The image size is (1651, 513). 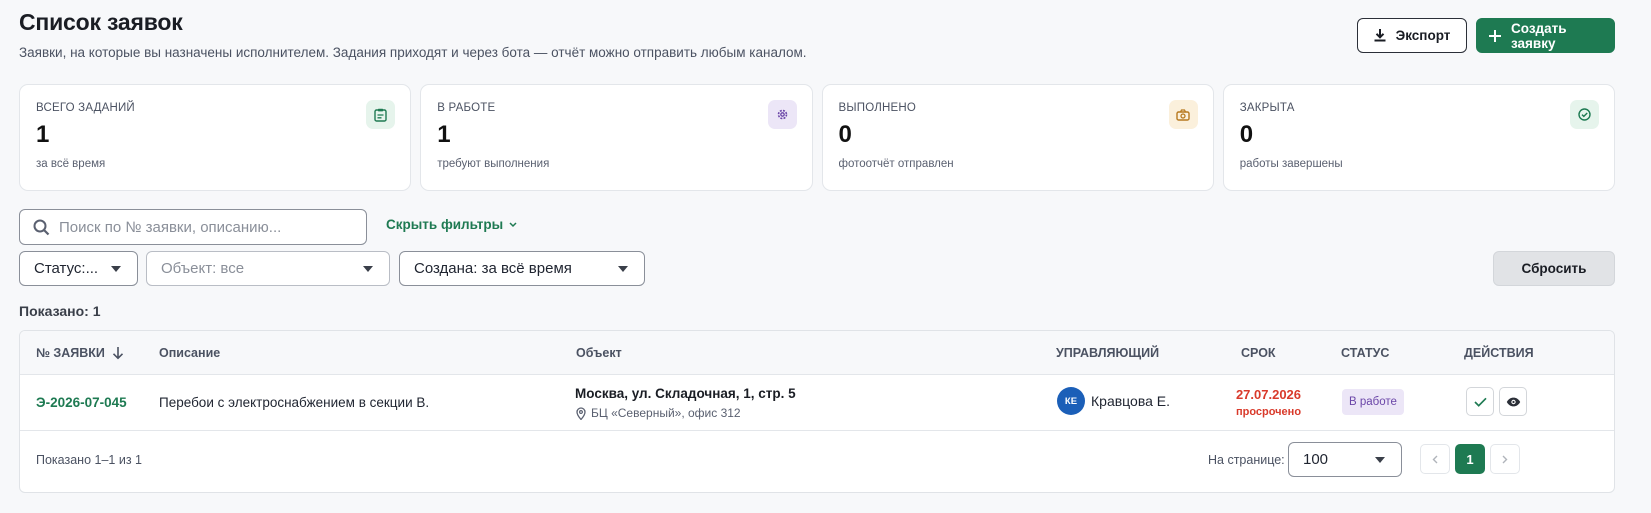 What do you see at coordinates (817, 461) in the screenshot?
I see `table-footer: Показано 1–1 из 1 На странице: 100 1` at bounding box center [817, 461].